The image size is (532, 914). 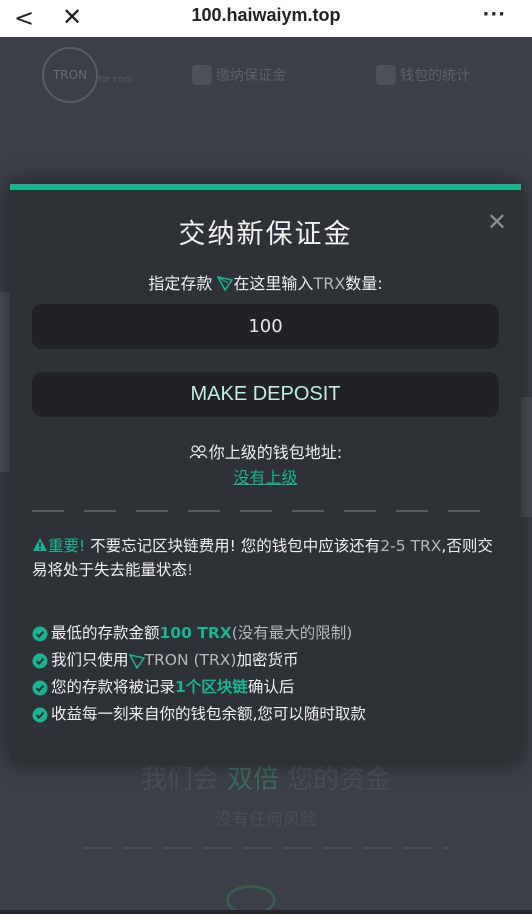 What do you see at coordinates (265, 476) in the screenshot?
I see `no-upline-link: 没有上级` at bounding box center [265, 476].